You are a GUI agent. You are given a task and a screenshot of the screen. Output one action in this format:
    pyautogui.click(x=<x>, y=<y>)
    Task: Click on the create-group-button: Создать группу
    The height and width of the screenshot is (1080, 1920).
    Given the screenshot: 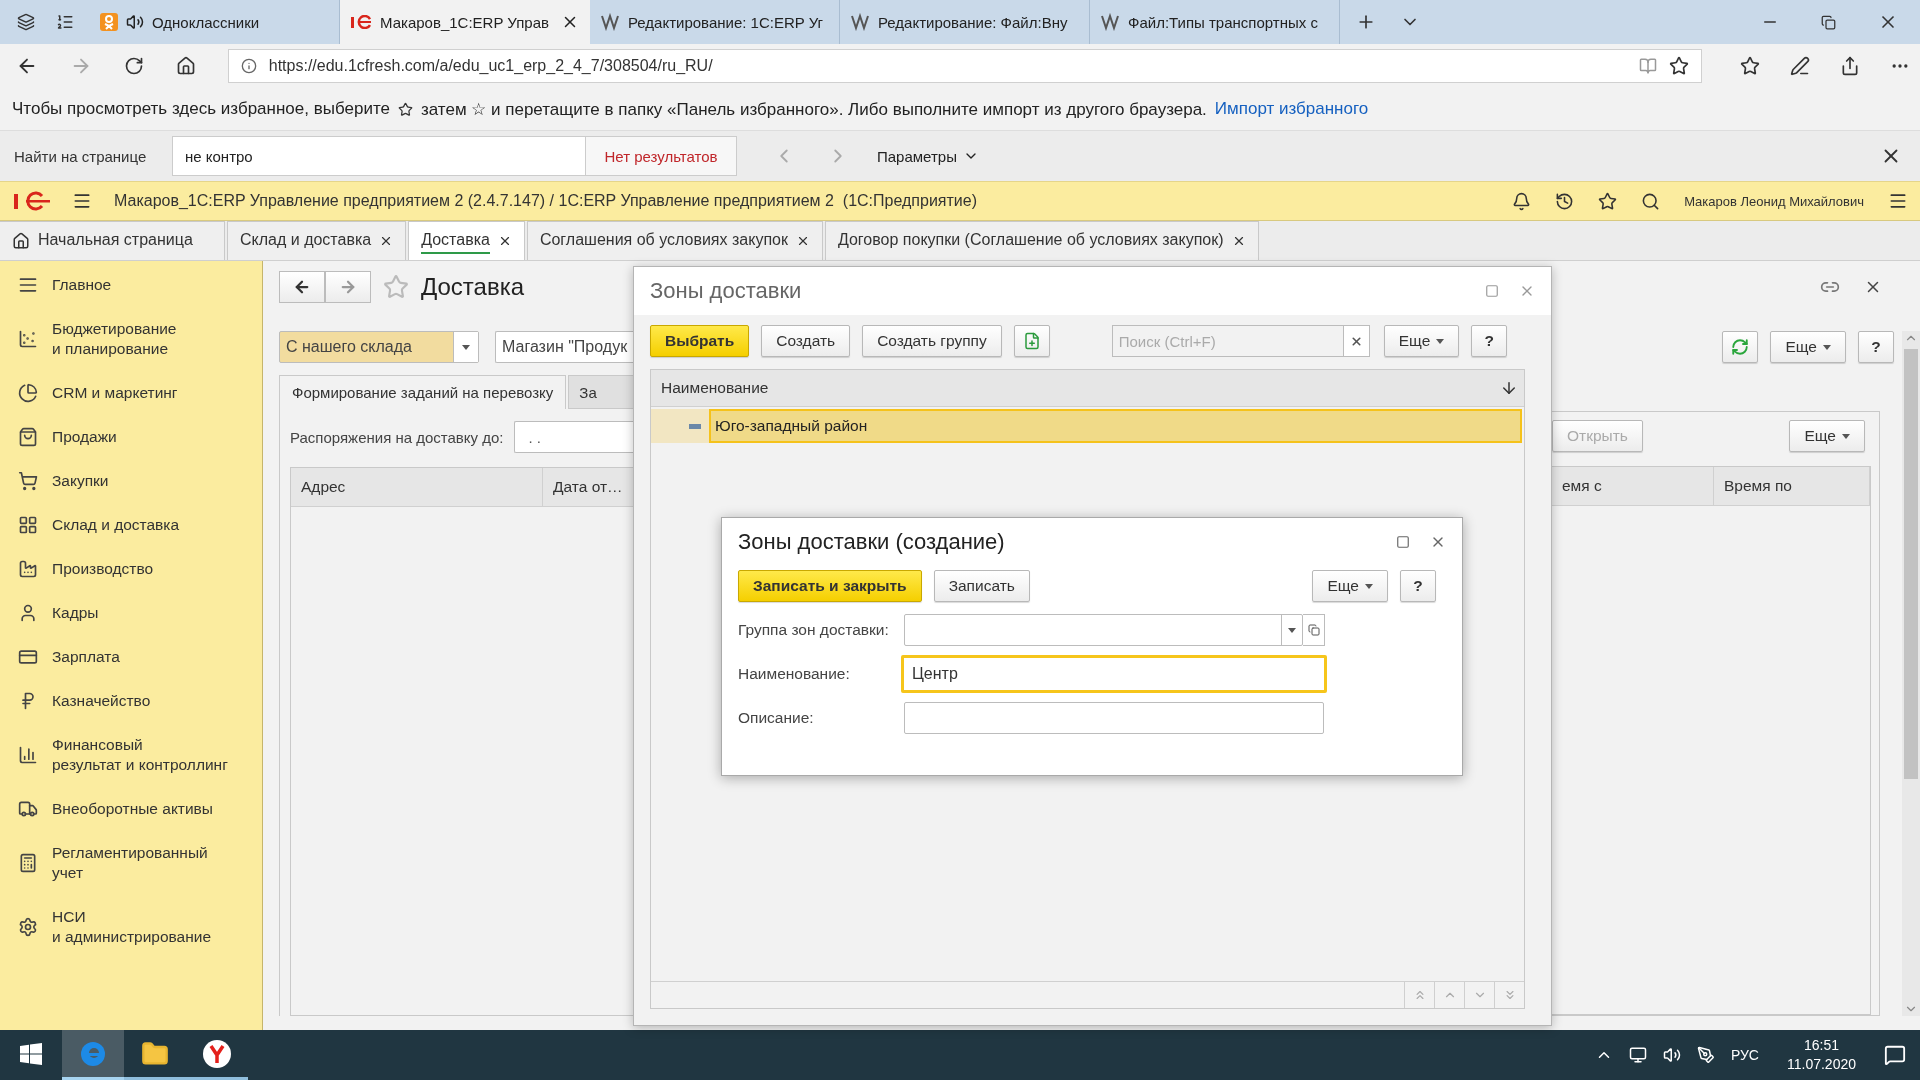 What is the action you would take?
    pyautogui.click(x=932, y=341)
    